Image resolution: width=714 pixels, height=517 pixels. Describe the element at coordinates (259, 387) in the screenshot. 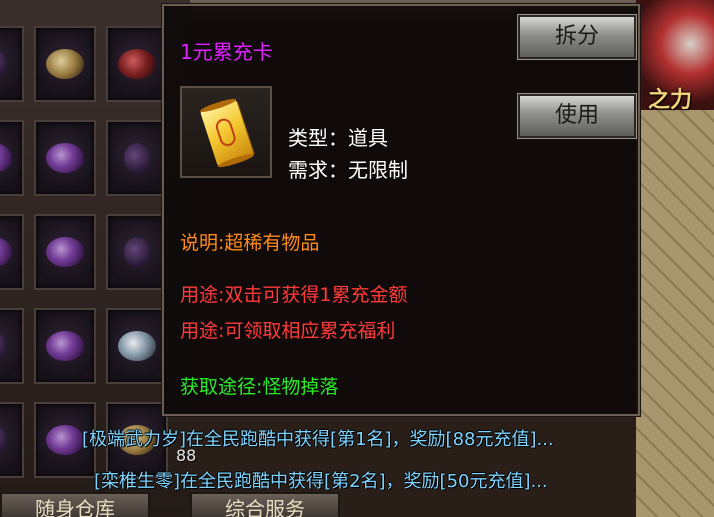

I see `item-source: 获取途径:怪物掉落` at that location.